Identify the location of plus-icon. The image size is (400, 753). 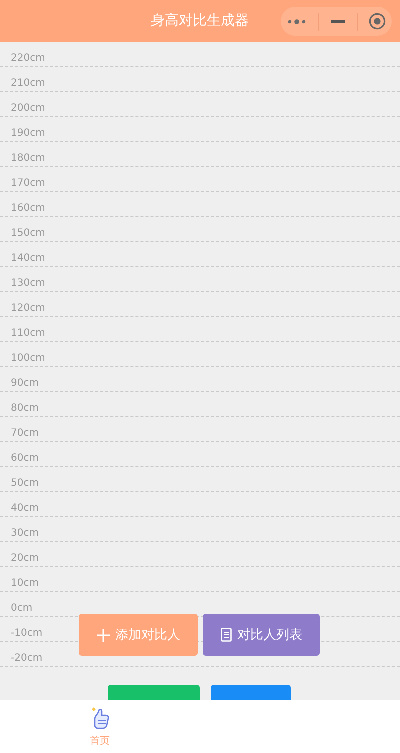
(103, 635).